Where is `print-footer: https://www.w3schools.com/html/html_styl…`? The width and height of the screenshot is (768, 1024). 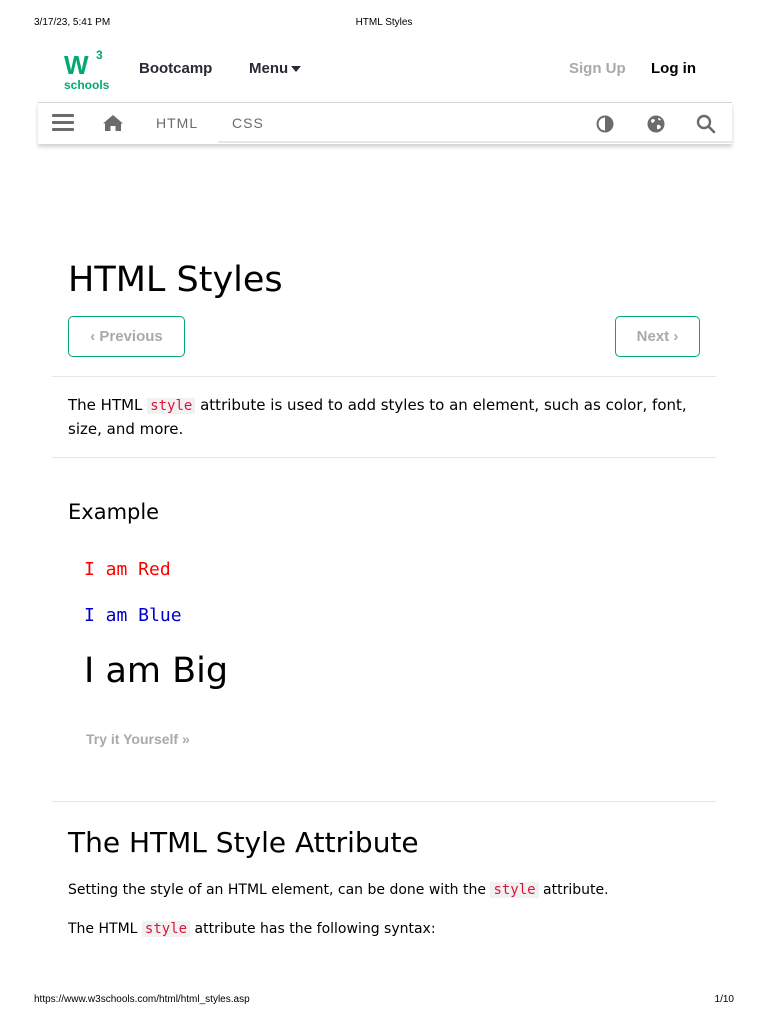
print-footer: https://www.w3schools.com/html/html_styl… is located at coordinates (384, 1001).